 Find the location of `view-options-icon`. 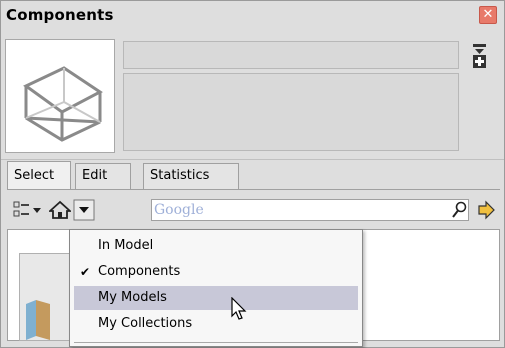

view-options-icon is located at coordinates (27, 209).